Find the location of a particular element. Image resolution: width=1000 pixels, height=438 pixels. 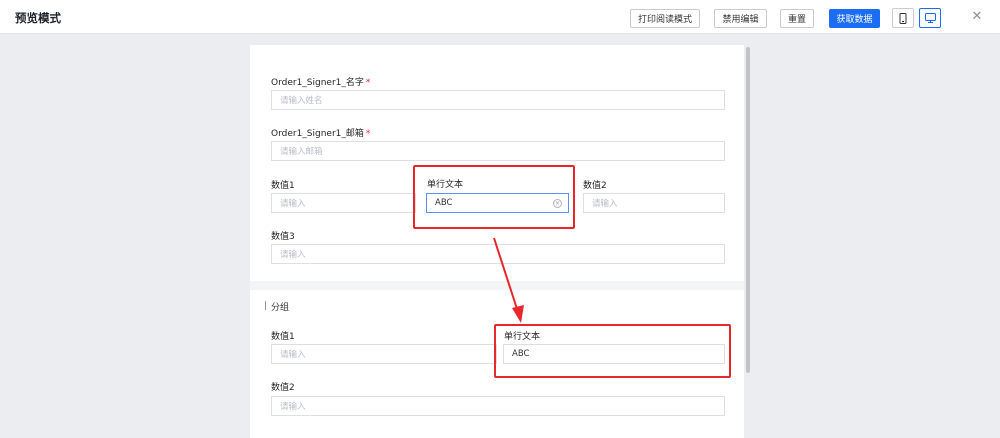

group-value2-label: 数值2 is located at coordinates (283, 388).